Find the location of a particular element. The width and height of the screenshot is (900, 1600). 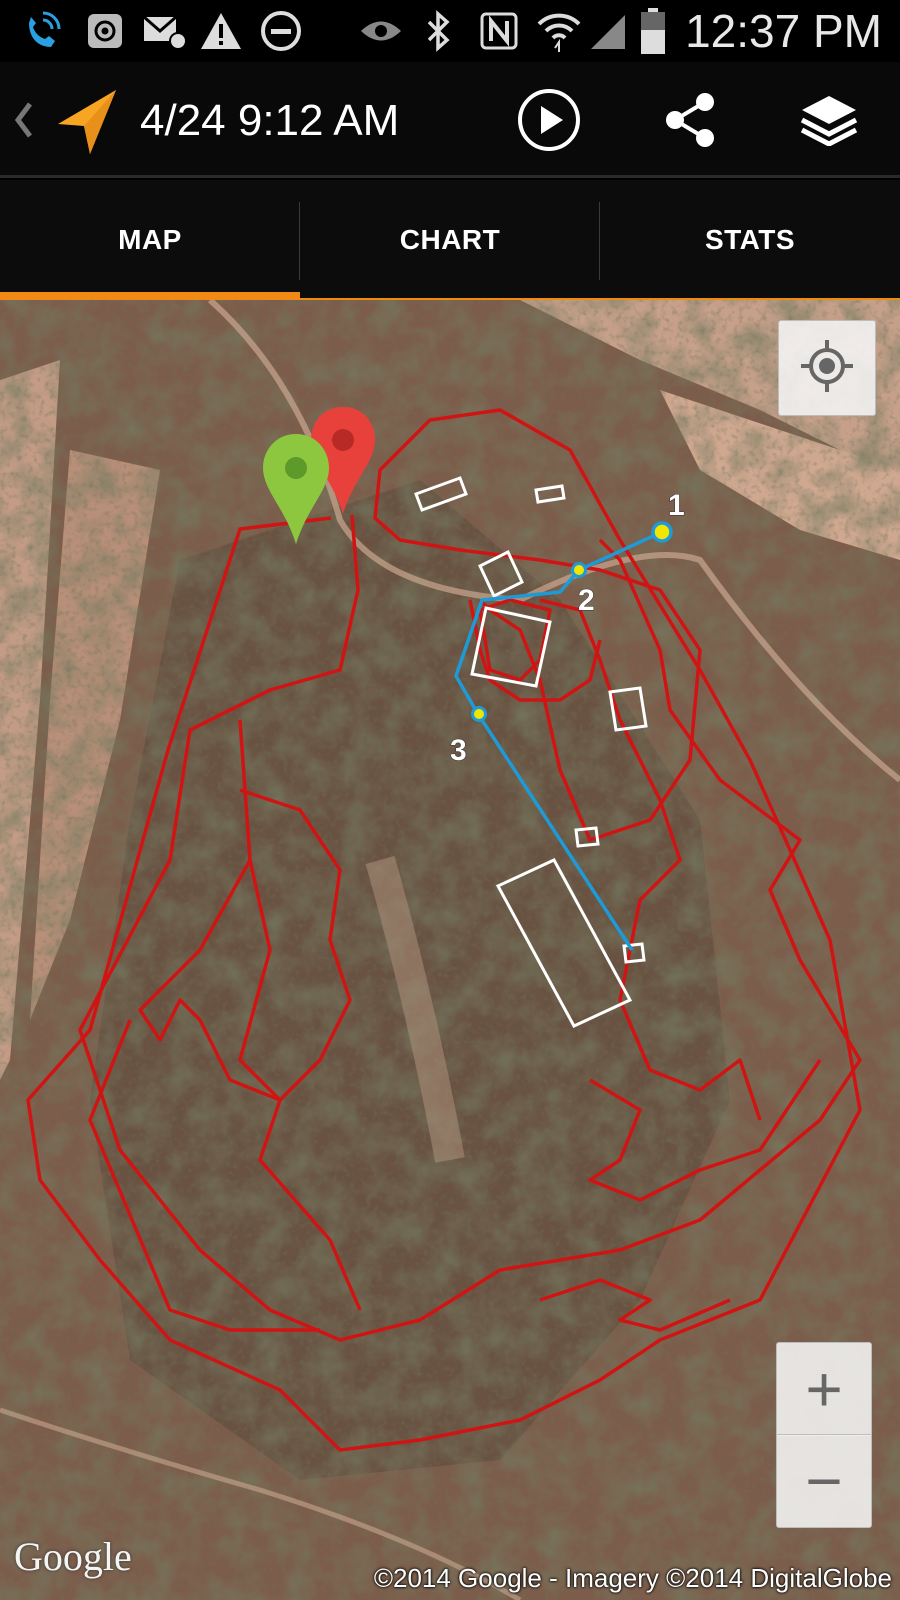

zoom-in-button: + is located at coordinates (824, 1389).